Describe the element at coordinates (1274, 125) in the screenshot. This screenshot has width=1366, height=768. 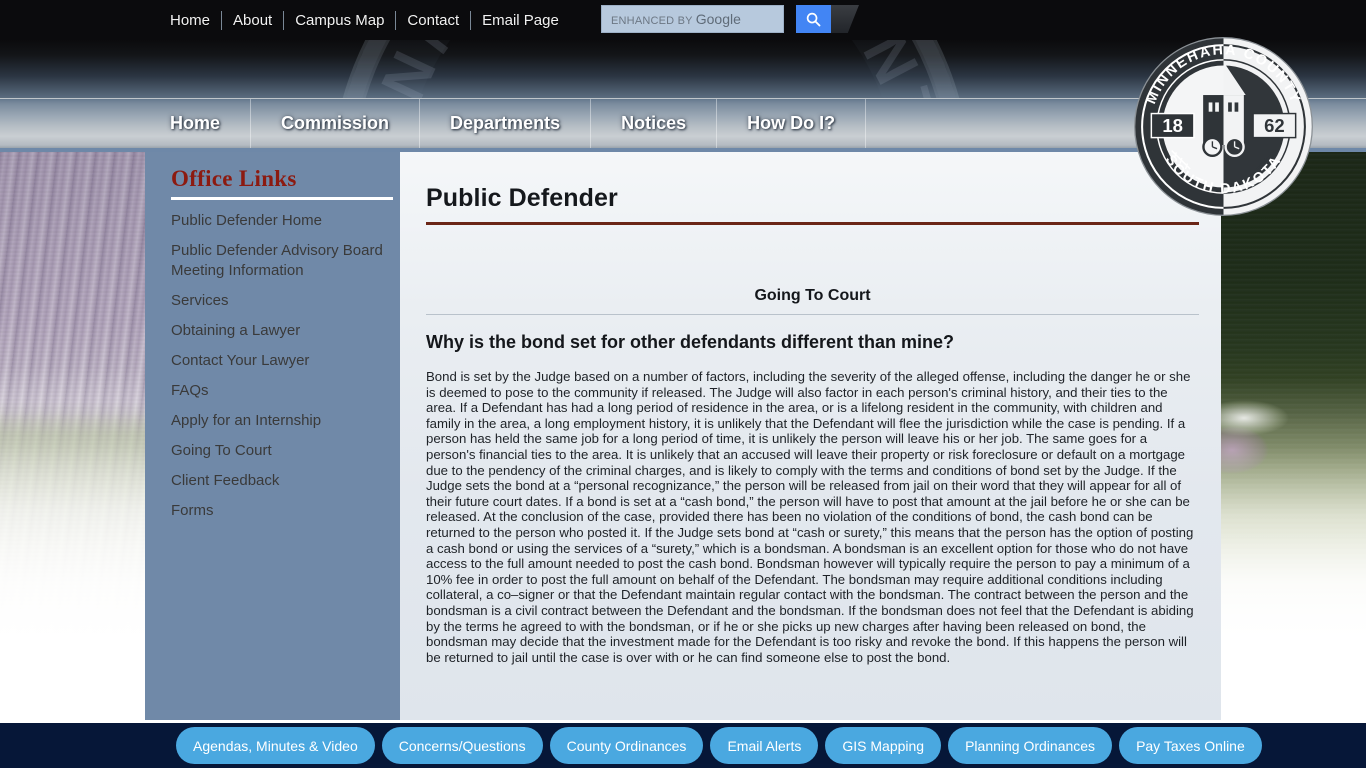
I see `seal-year-right: 62` at that location.